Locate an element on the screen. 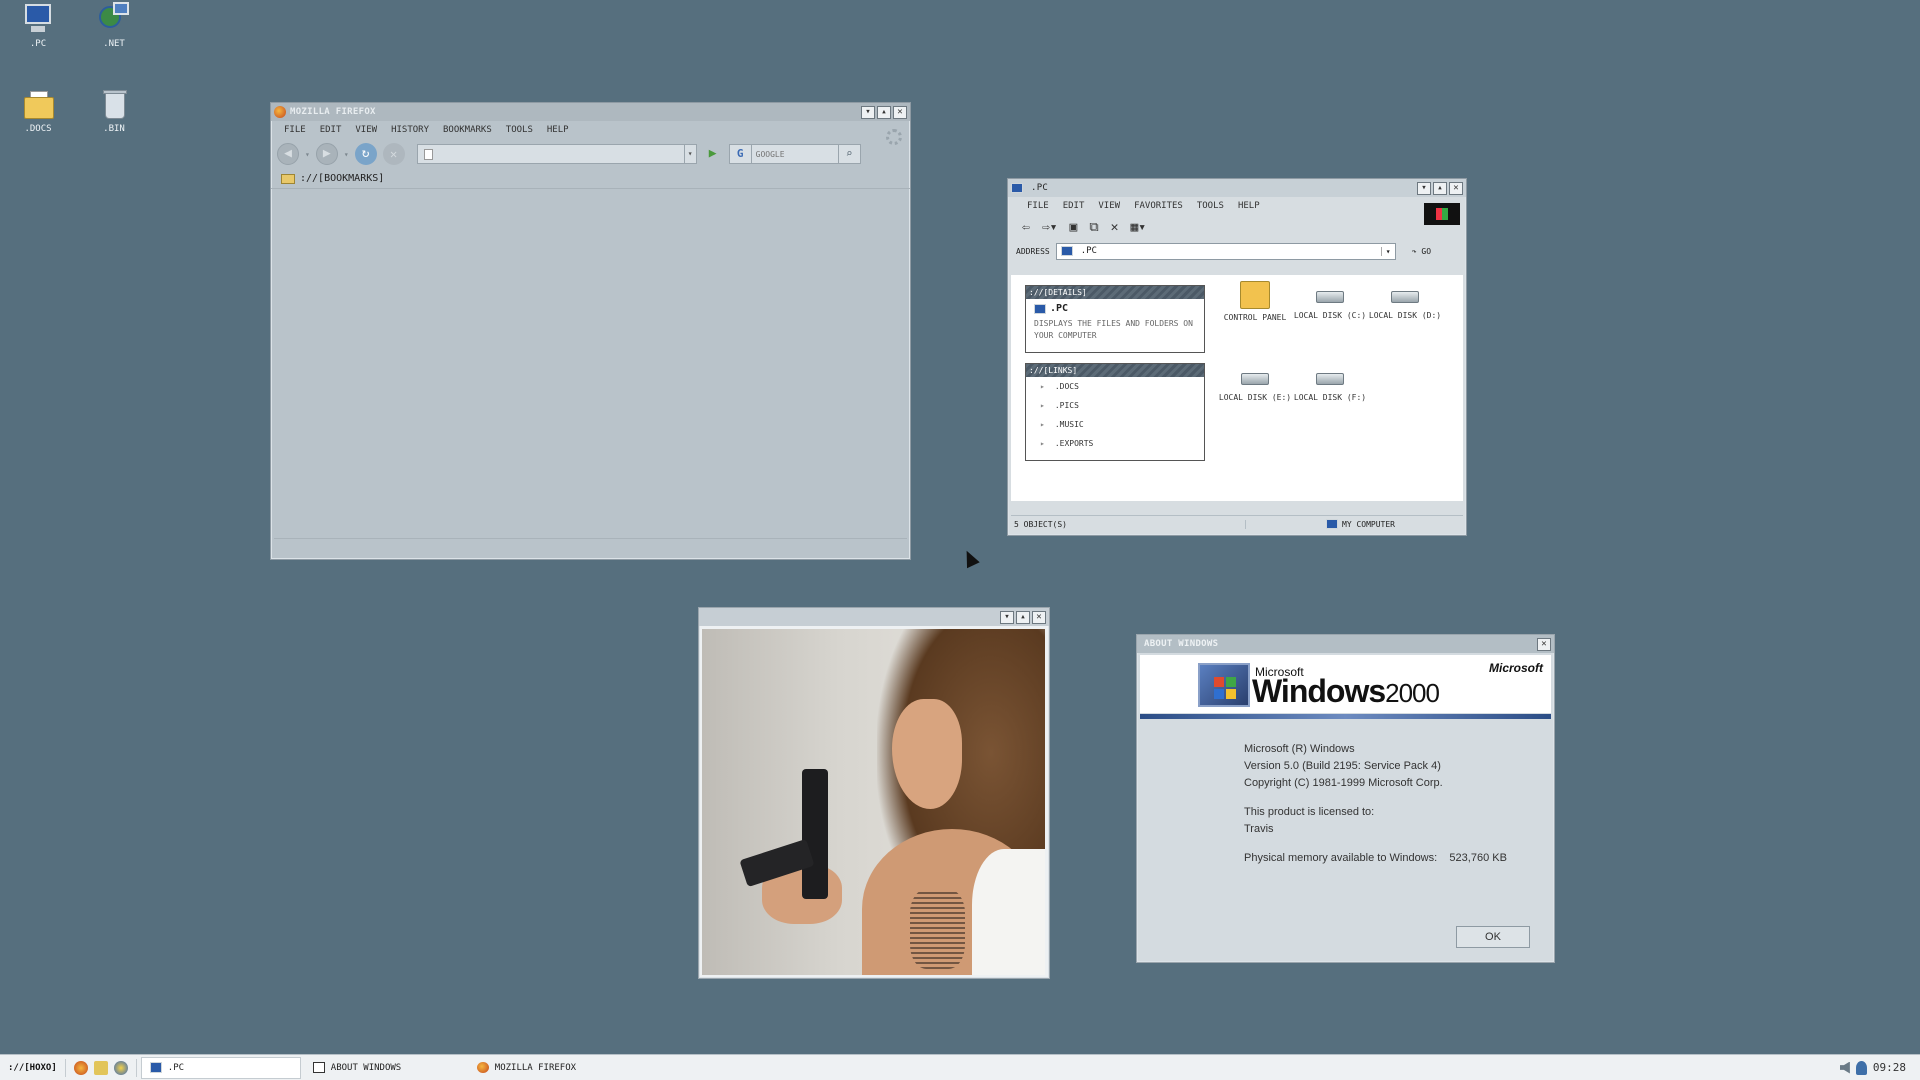 This screenshot has width=1920, height=1080. clock: 09:28 is located at coordinates (1889, 1067).